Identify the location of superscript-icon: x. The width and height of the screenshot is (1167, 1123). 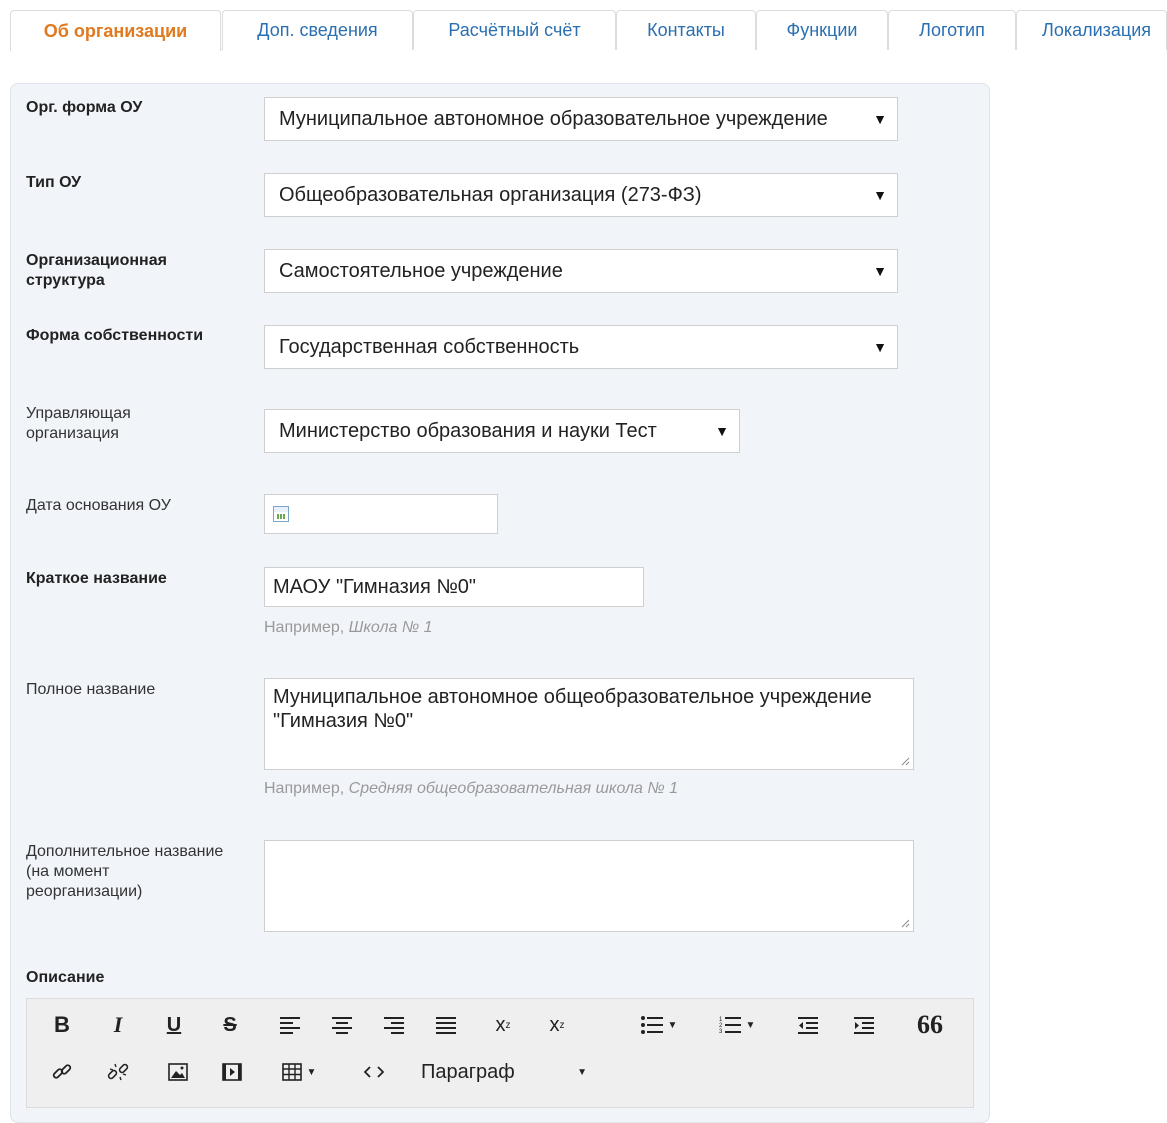
(554, 1024).